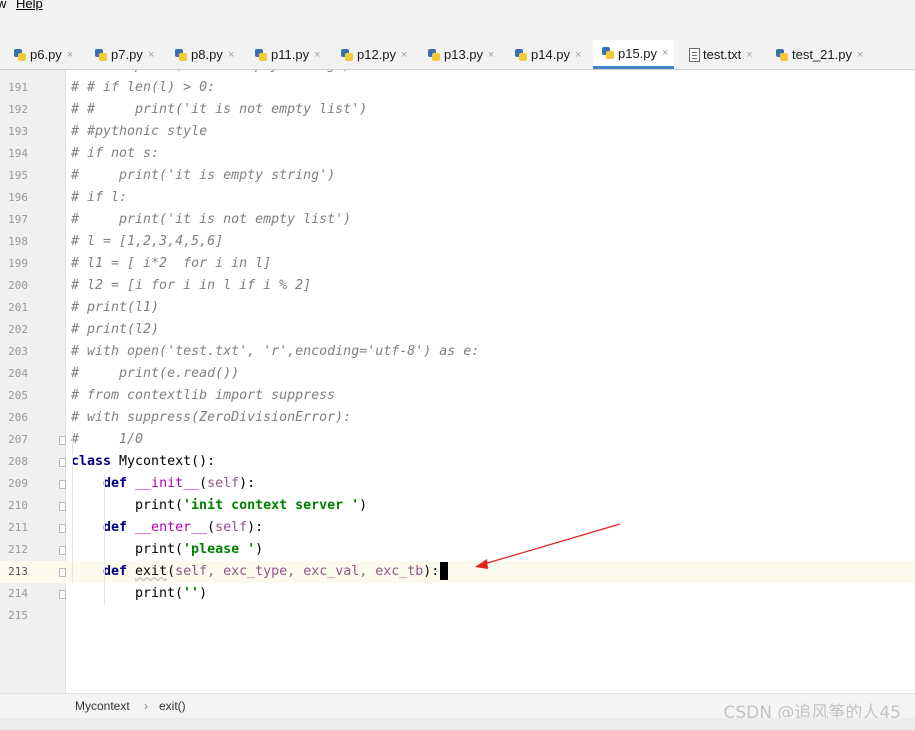  I want to click on annotation-arrow, so click(548, 546).